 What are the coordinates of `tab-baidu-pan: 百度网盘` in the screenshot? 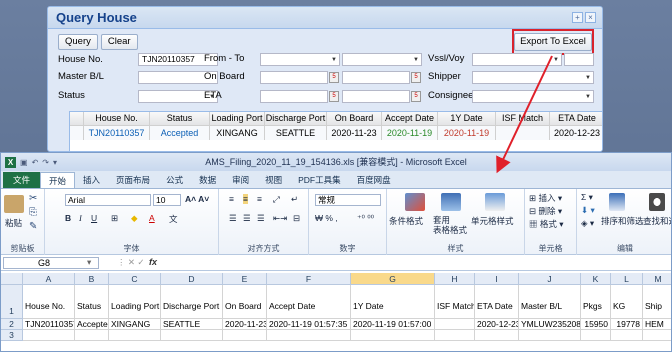 It's located at (374, 180).